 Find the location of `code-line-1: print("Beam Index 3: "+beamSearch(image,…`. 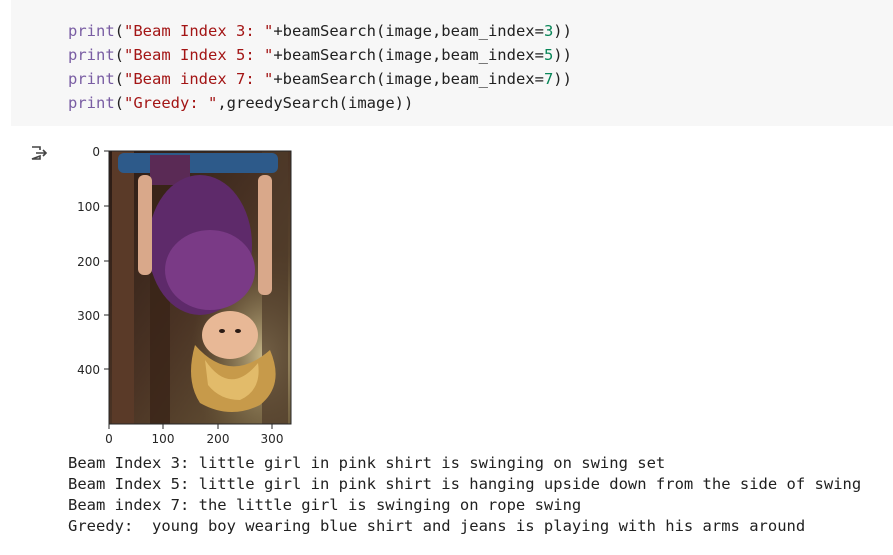

code-line-1: print("Beam Index 3: "+beamSearch(image,… is located at coordinates (320, 31).